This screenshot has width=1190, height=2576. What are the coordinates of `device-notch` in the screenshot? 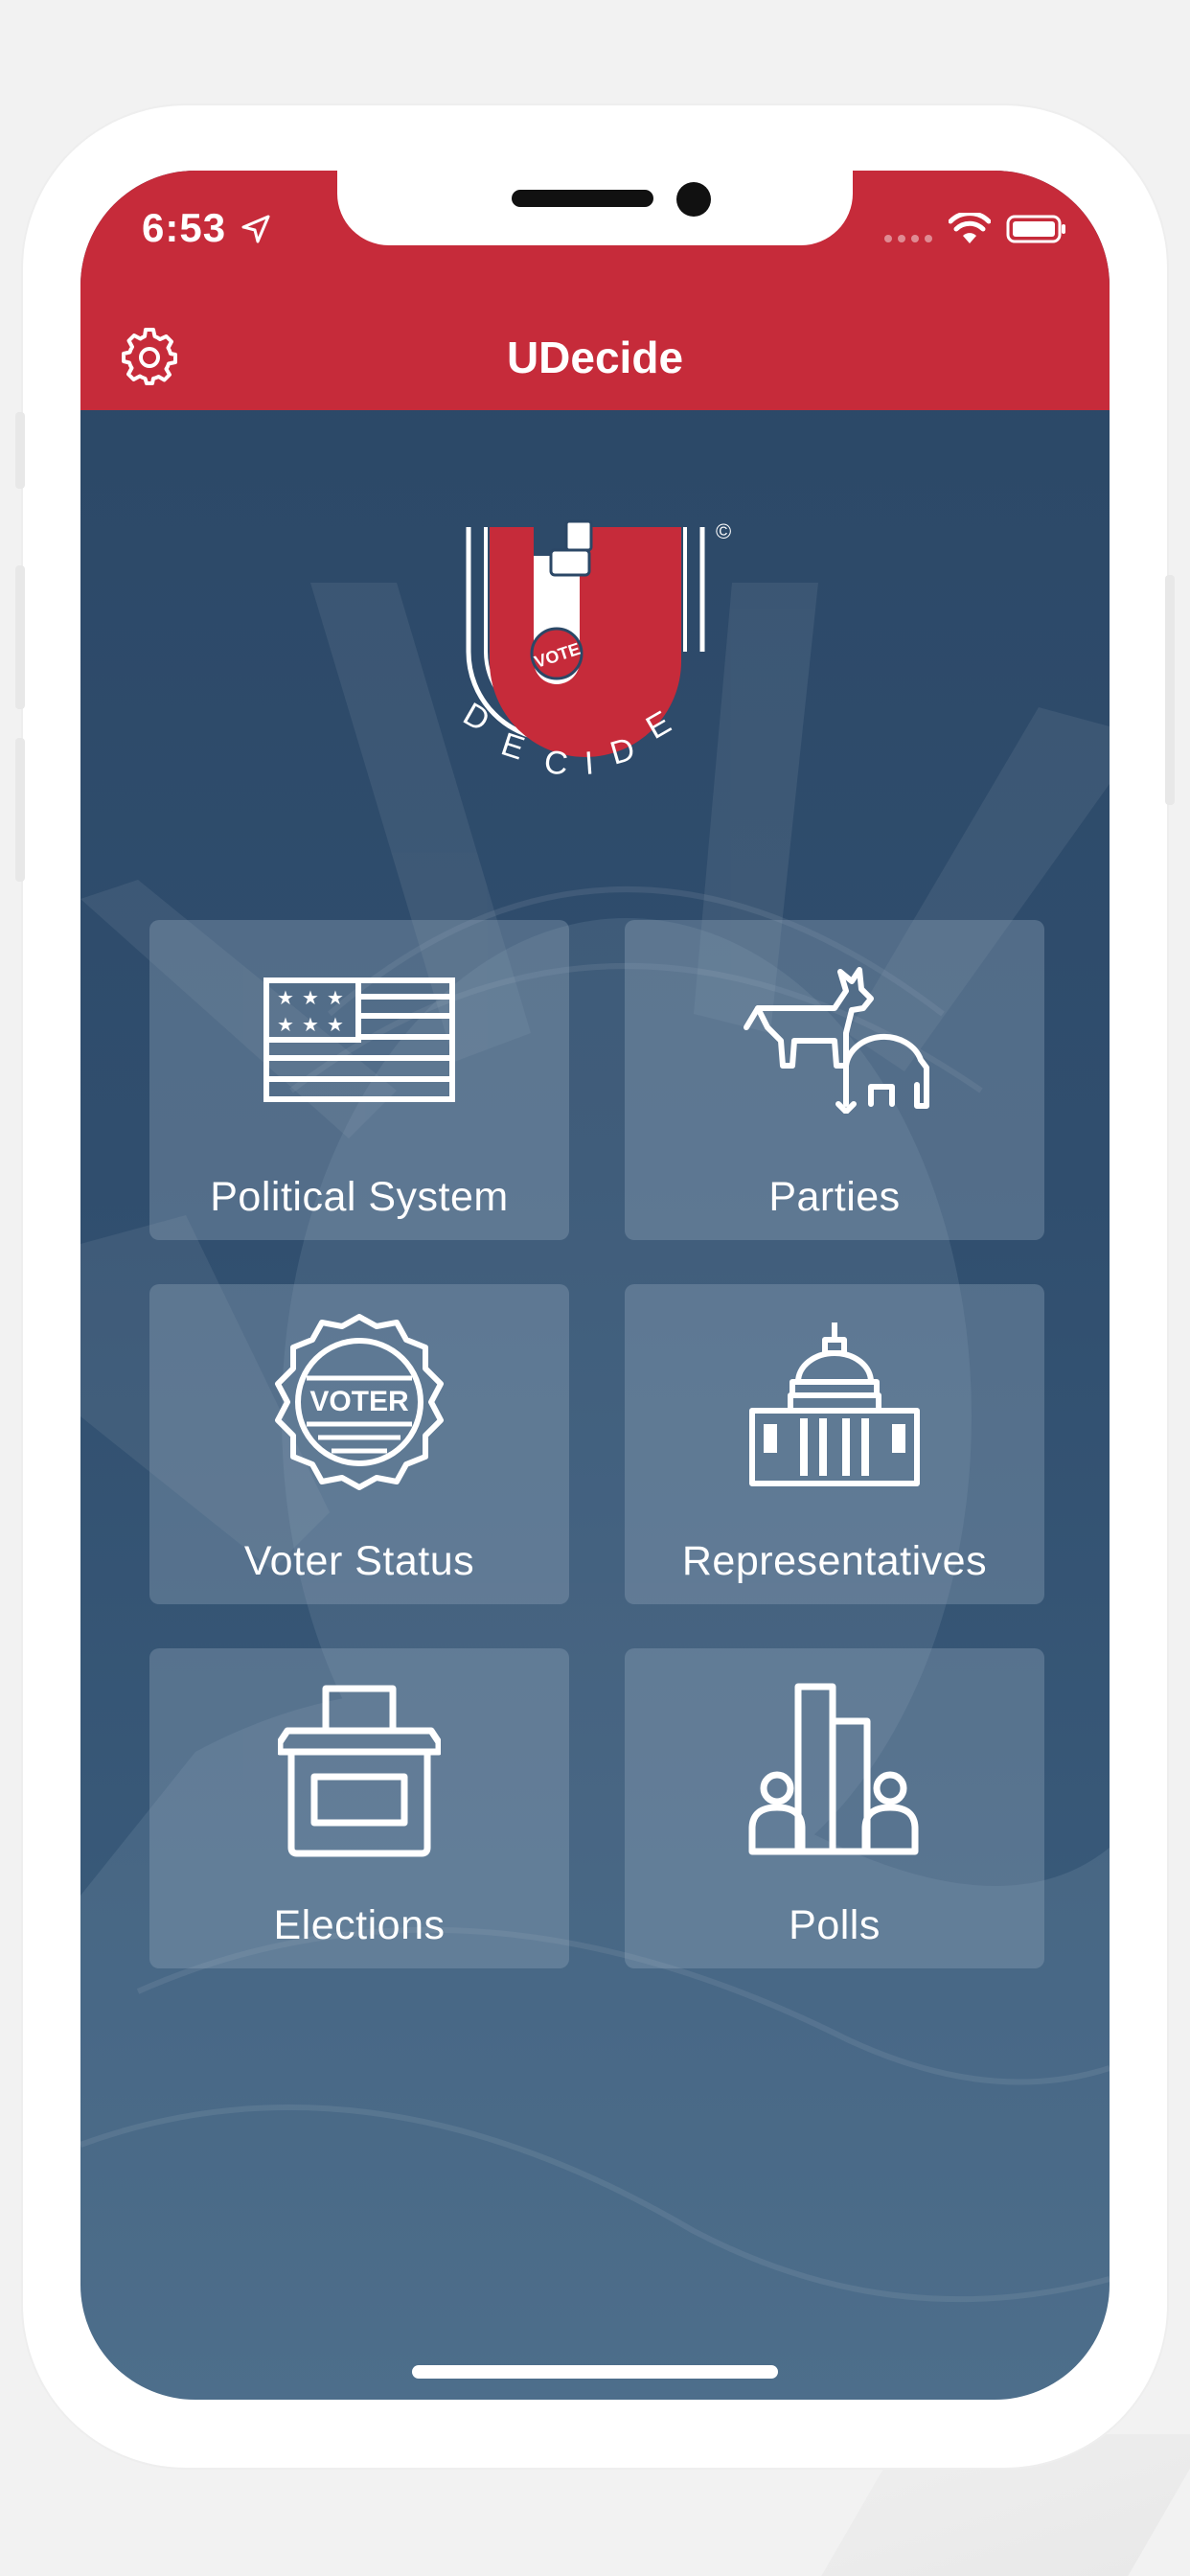 It's located at (595, 208).